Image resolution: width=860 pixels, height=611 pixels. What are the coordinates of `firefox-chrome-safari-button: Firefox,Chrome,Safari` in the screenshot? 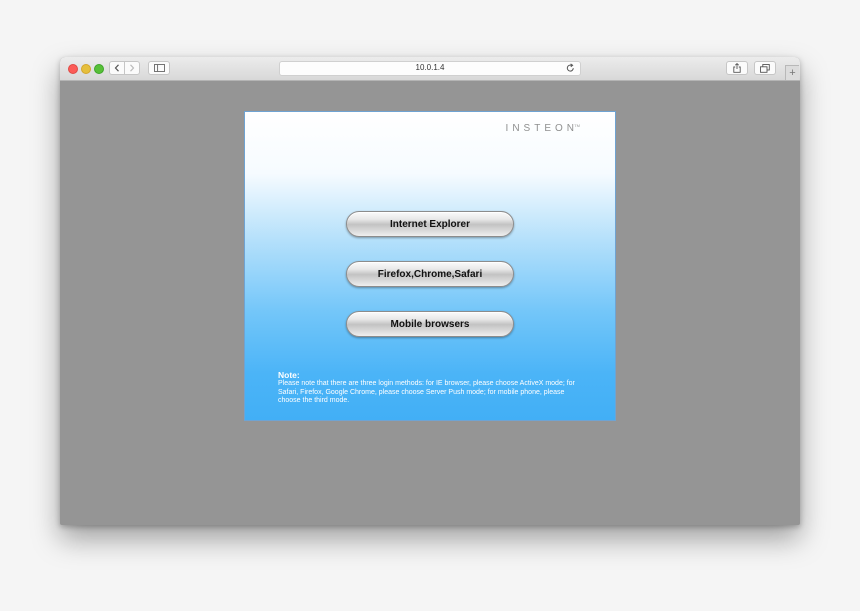 It's located at (430, 274).